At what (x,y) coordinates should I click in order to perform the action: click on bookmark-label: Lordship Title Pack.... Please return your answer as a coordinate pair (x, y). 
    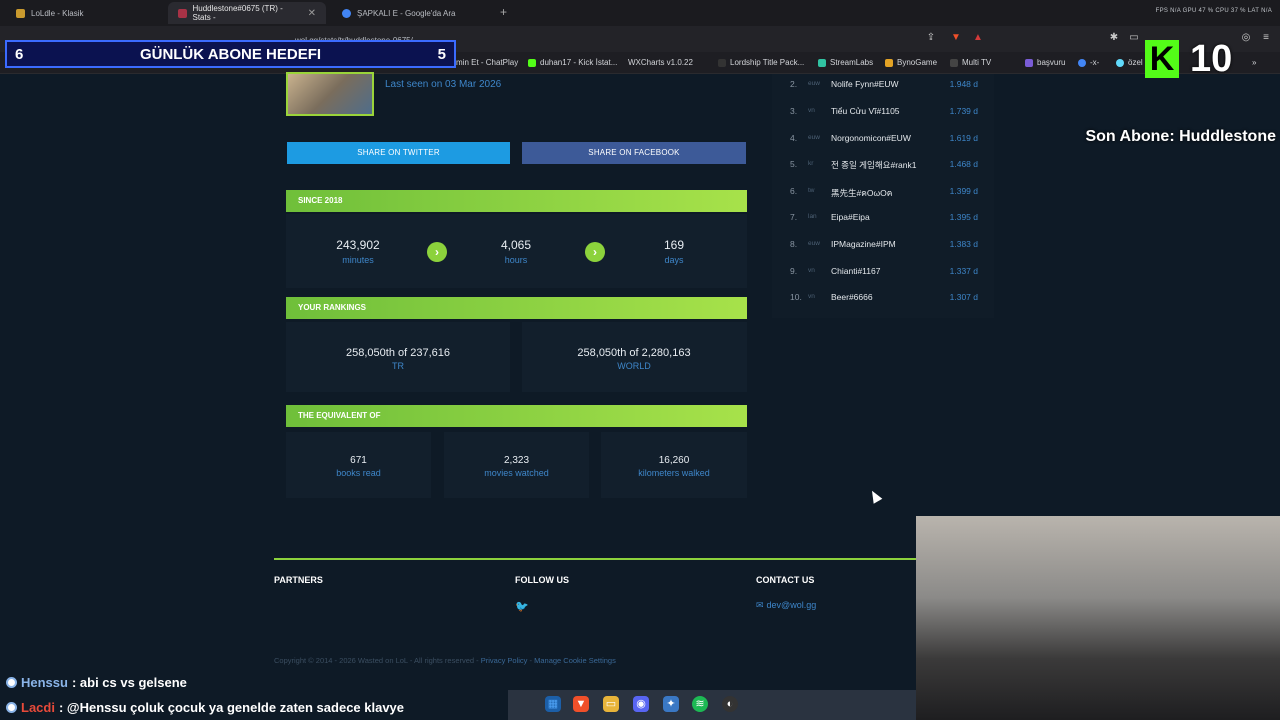
    Looking at the image, I should click on (767, 62).